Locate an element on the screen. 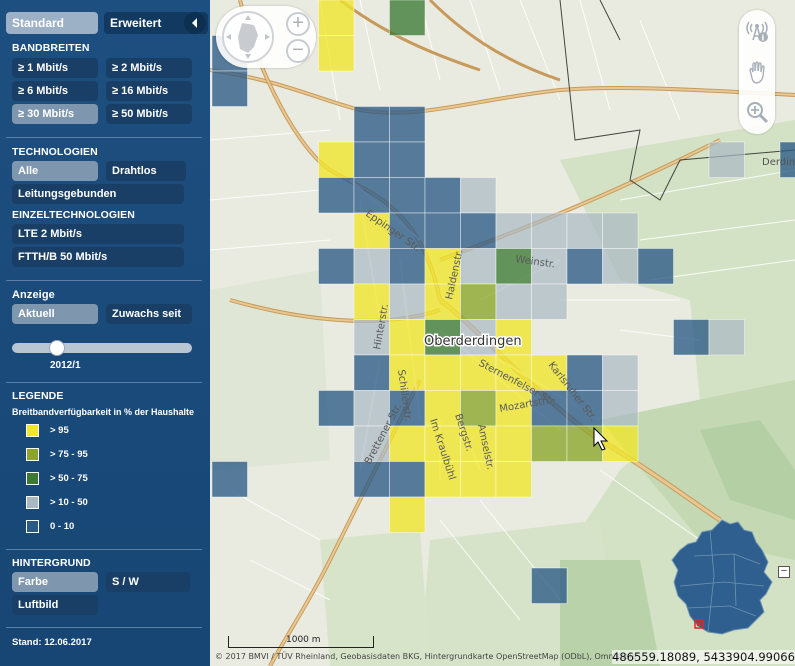 Image resolution: width=795 pixels, height=666 pixels. stand-date: Stand: 12.06.2017 is located at coordinates (52, 642).